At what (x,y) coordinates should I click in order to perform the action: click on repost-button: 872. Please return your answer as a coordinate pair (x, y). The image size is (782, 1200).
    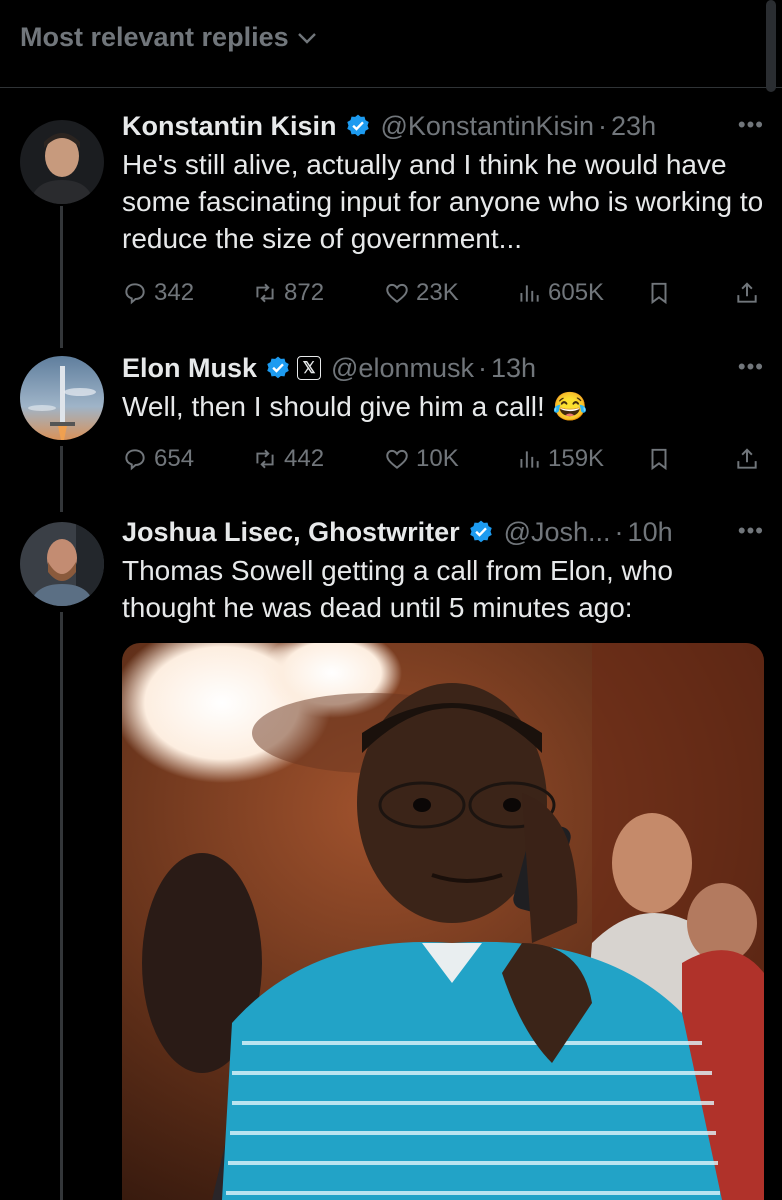
    Looking at the image, I should click on (288, 293).